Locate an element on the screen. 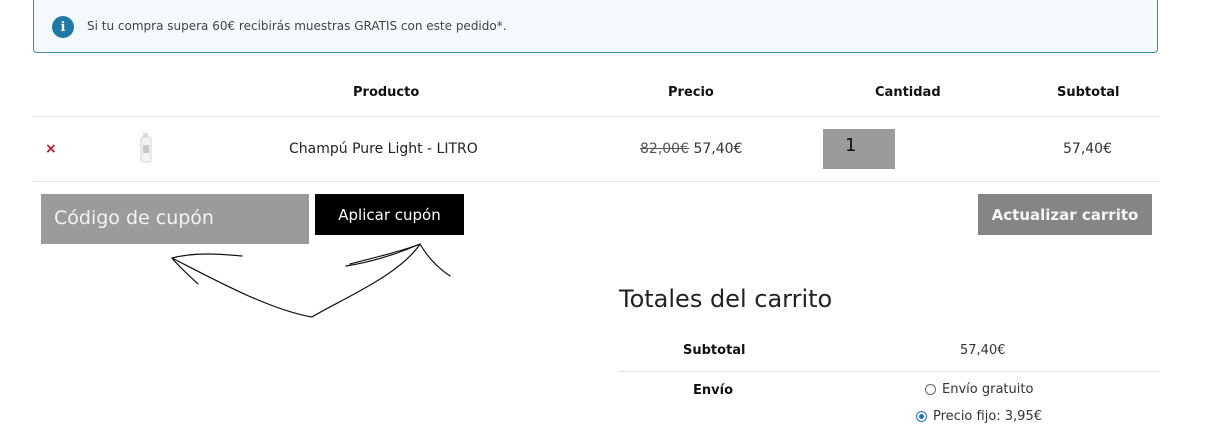 The width and height of the screenshot is (1215, 432). shipping-option-flat-label: Precio fijo: 3,95€ is located at coordinates (987, 416).